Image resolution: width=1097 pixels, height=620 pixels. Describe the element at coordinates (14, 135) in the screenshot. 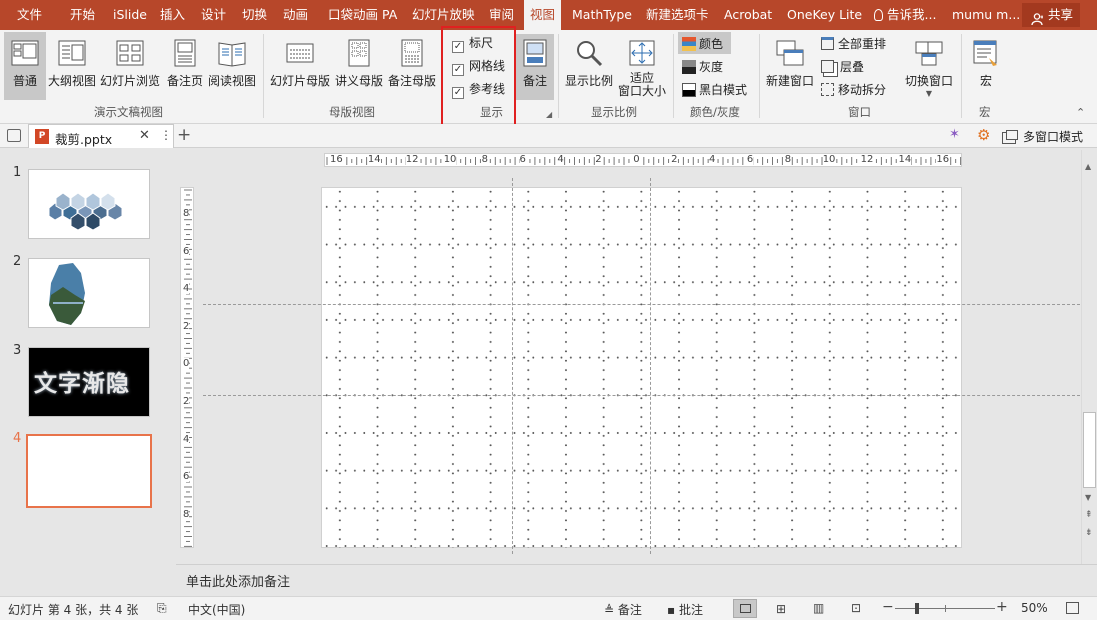

I see `panel-icon` at that location.